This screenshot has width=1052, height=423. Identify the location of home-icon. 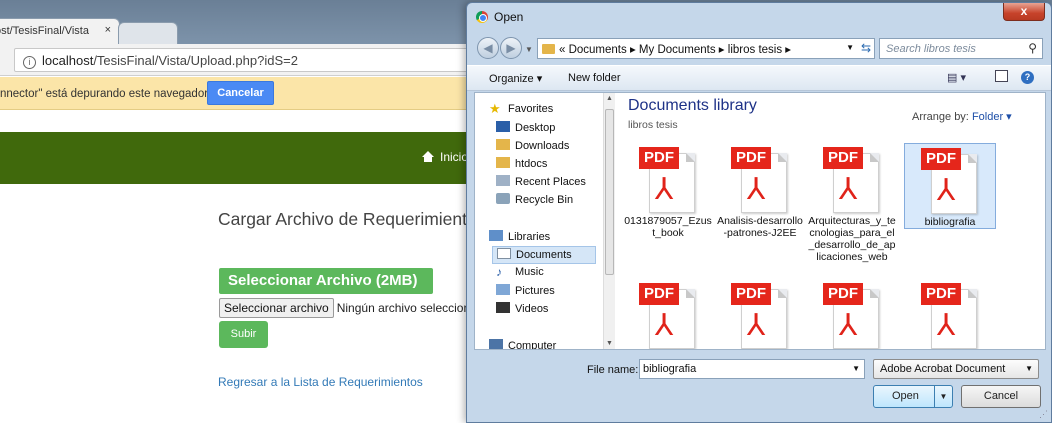
(428, 156).